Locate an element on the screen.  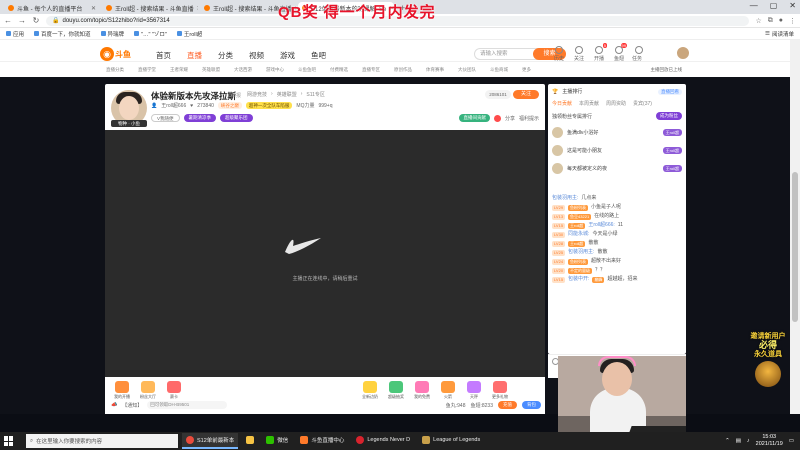
forward-icon: → is located at coordinates (22, 20).